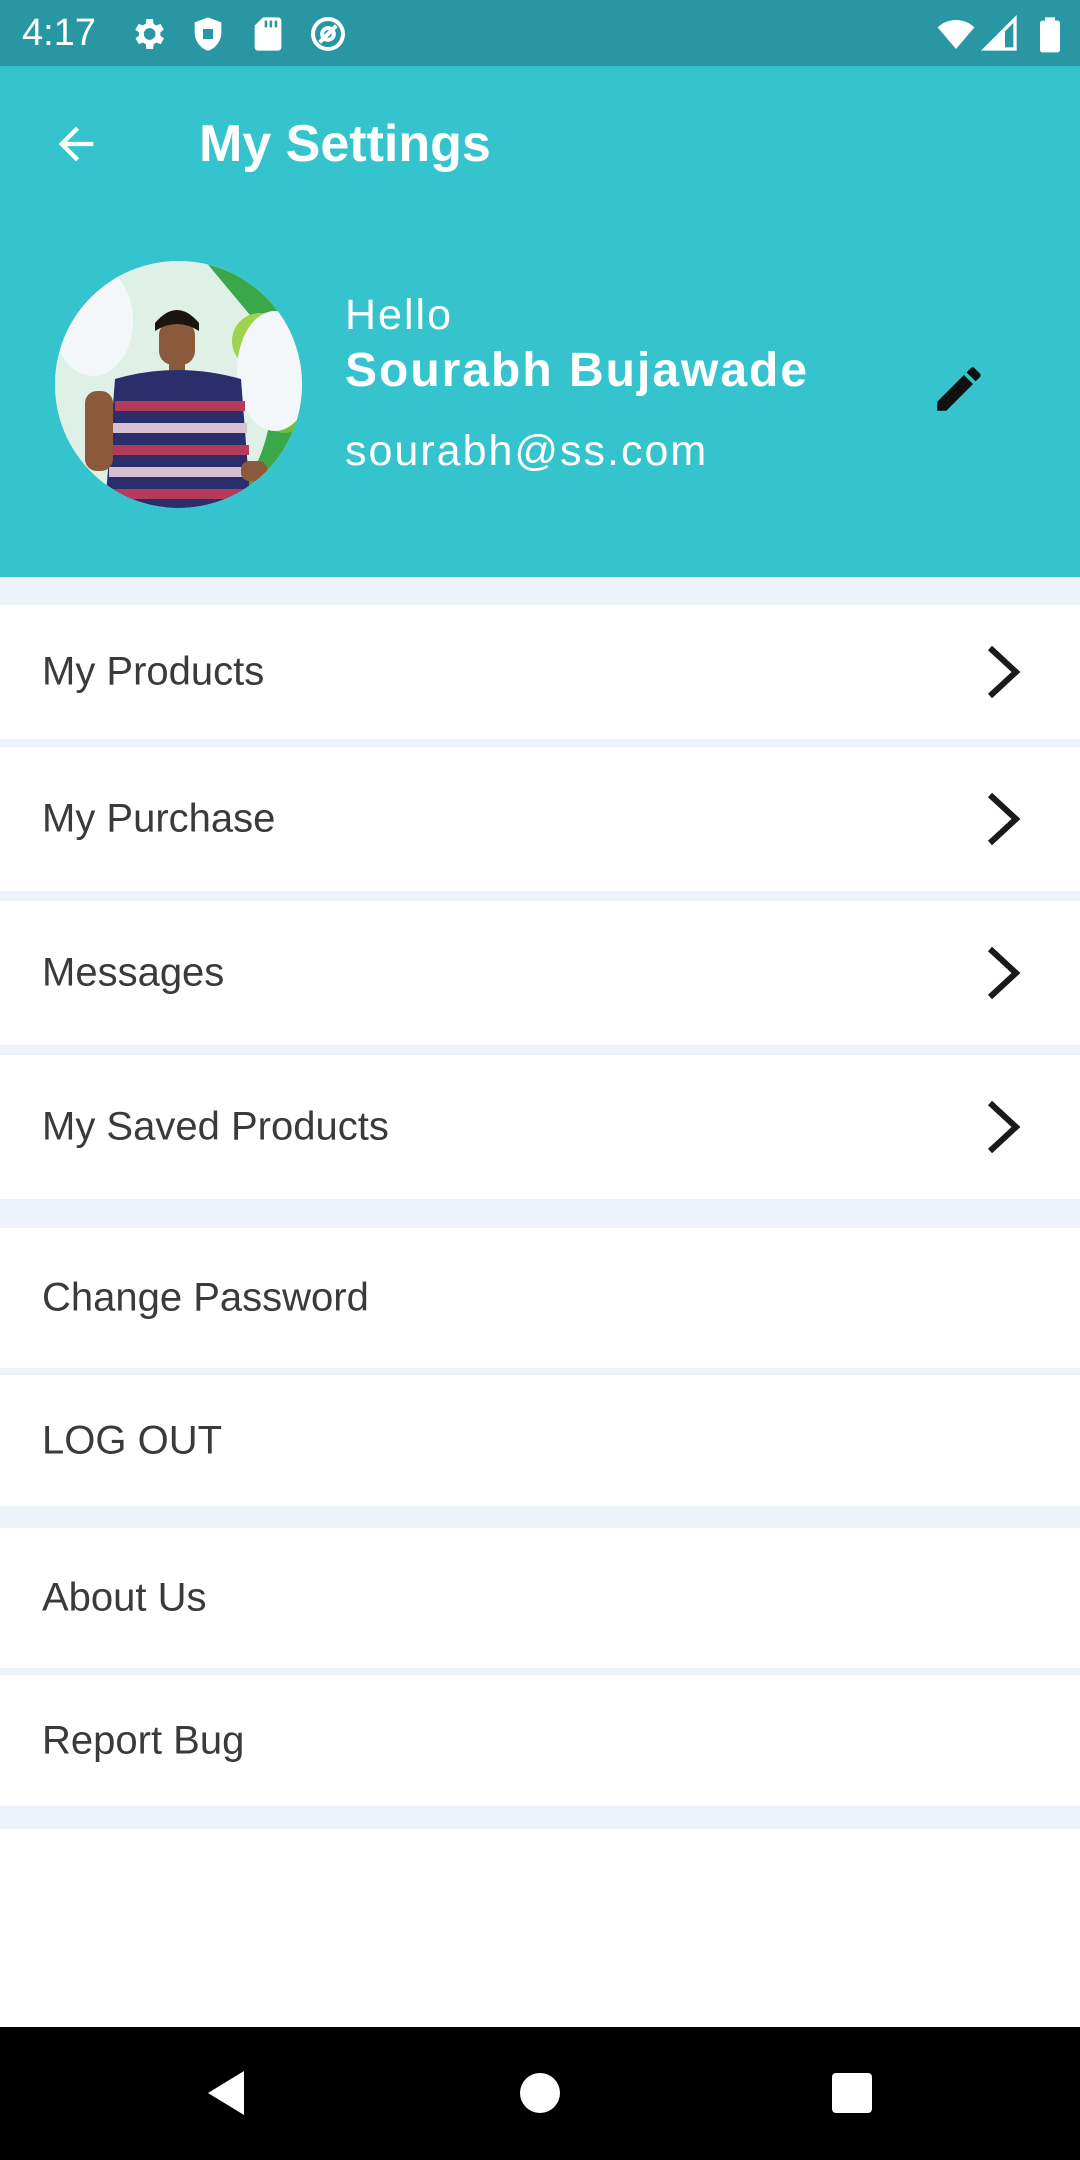 This screenshot has width=1080, height=2160. I want to click on back-button, so click(76, 146).